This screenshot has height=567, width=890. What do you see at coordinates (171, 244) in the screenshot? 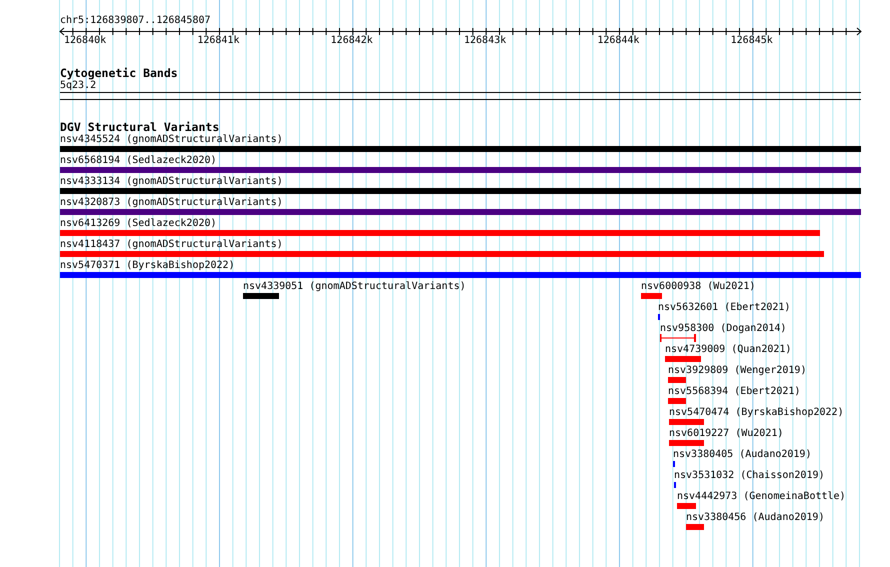
I see `variant-label: nsv4118437 (gnomADStructuralVariants)` at bounding box center [171, 244].